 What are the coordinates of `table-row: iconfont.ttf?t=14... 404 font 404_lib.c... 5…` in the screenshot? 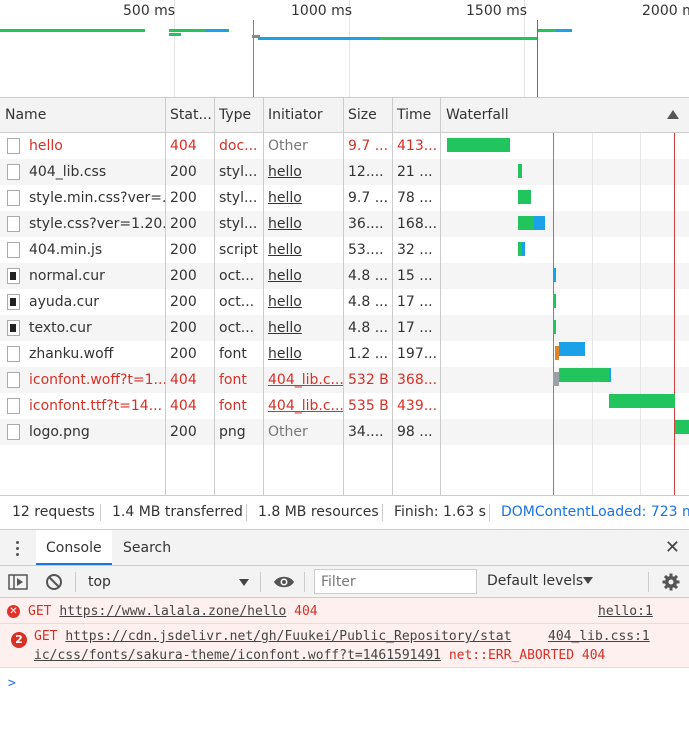 It's located at (220, 406).